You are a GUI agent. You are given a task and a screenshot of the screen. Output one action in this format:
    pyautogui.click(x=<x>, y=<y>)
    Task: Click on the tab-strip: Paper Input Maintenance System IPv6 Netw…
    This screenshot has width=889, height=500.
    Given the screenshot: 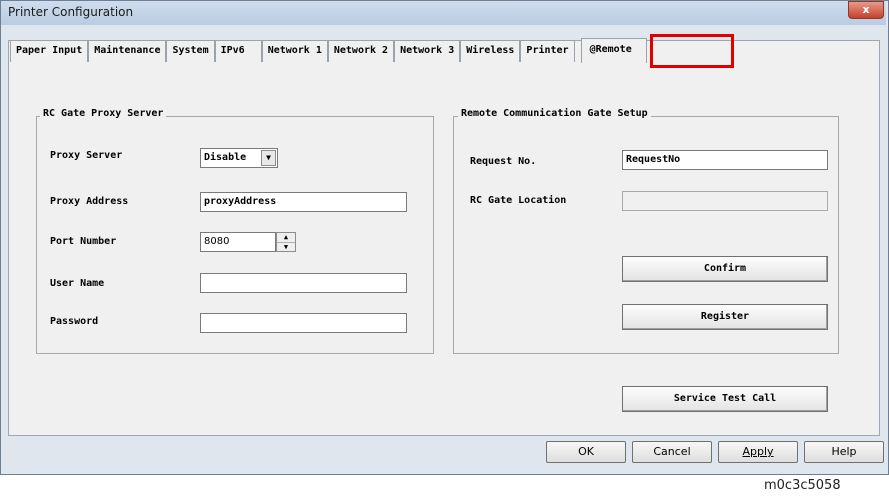 What is the action you would take?
    pyautogui.click(x=328, y=51)
    